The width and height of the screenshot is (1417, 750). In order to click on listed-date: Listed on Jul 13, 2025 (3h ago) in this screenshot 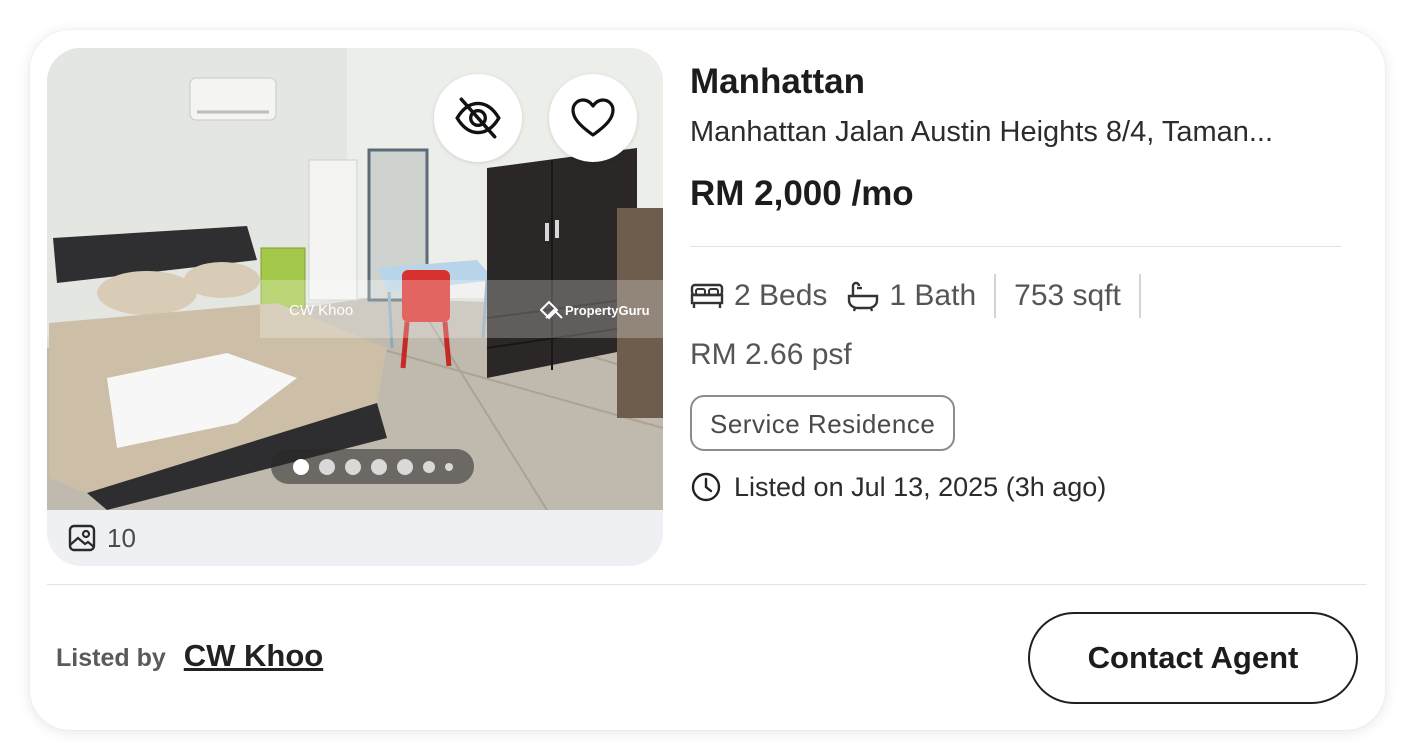, I will do `click(1020, 487)`.